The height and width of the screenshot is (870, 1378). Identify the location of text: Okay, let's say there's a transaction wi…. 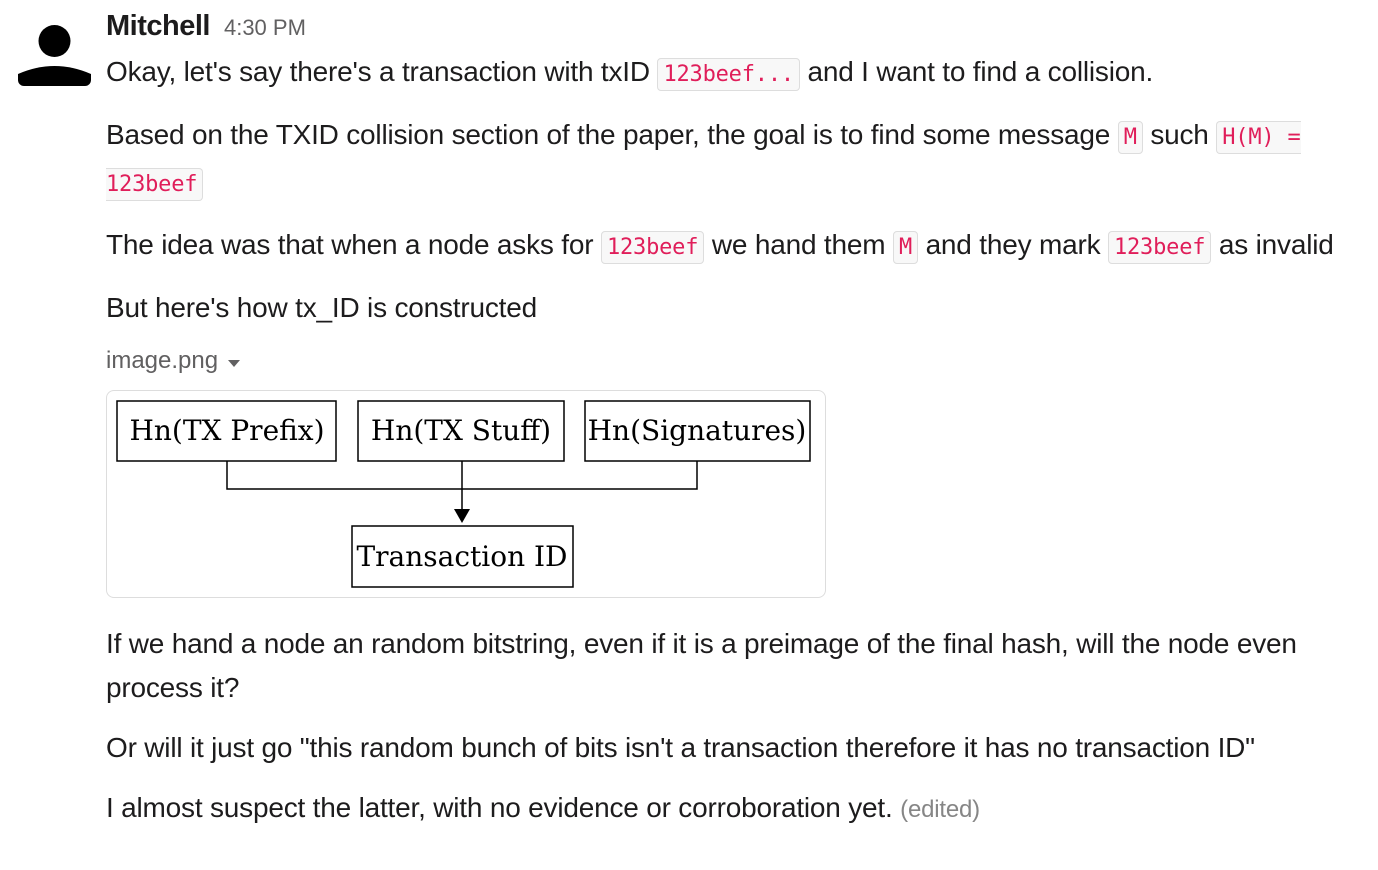
(382, 71).